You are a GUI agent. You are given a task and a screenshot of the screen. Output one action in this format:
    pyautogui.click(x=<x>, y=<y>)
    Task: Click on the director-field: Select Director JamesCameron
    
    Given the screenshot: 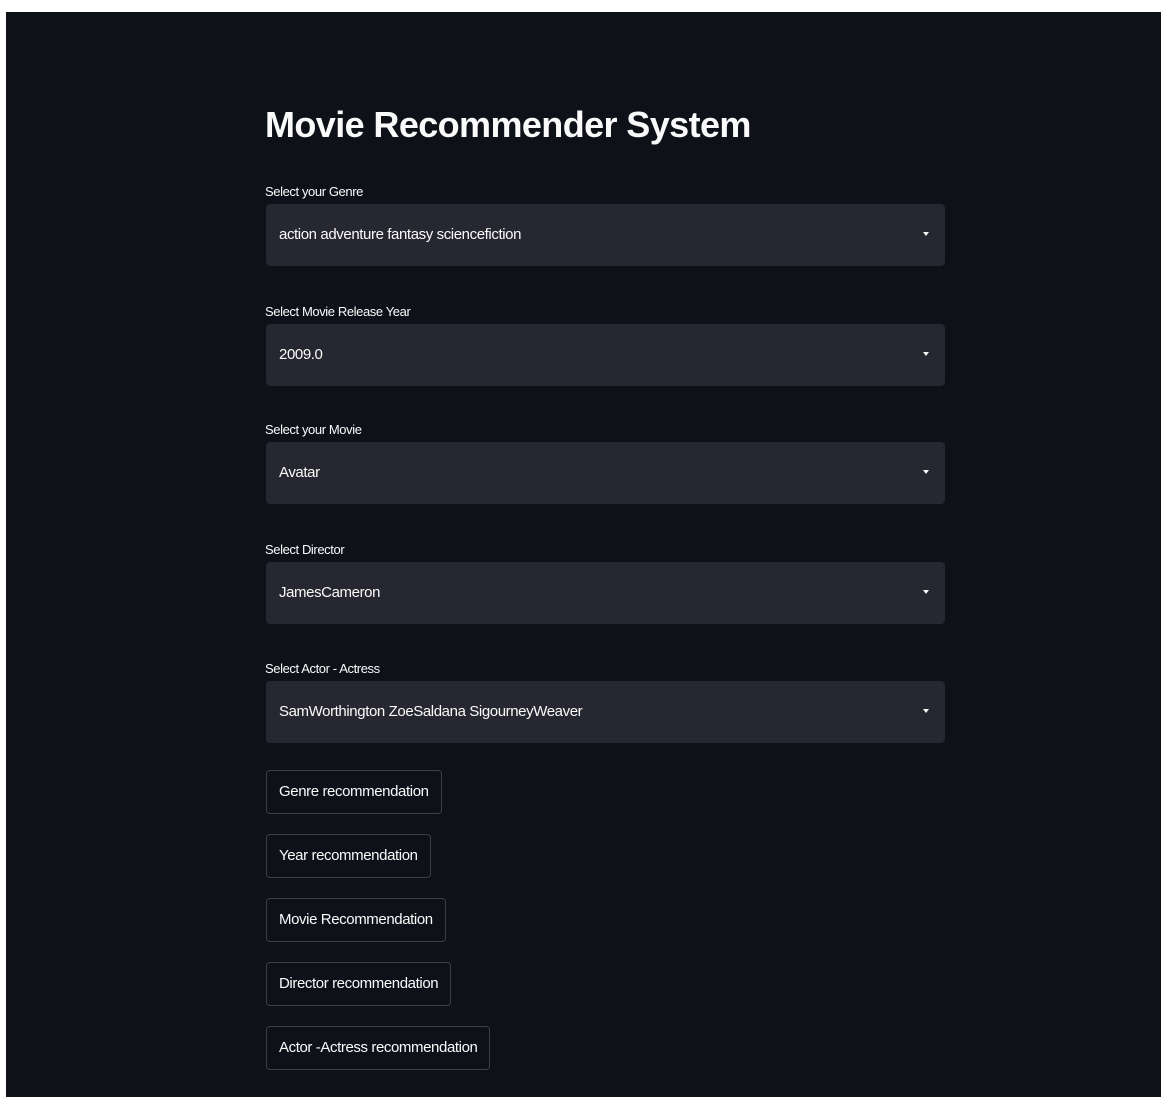 What is the action you would take?
    pyautogui.click(x=605, y=582)
    